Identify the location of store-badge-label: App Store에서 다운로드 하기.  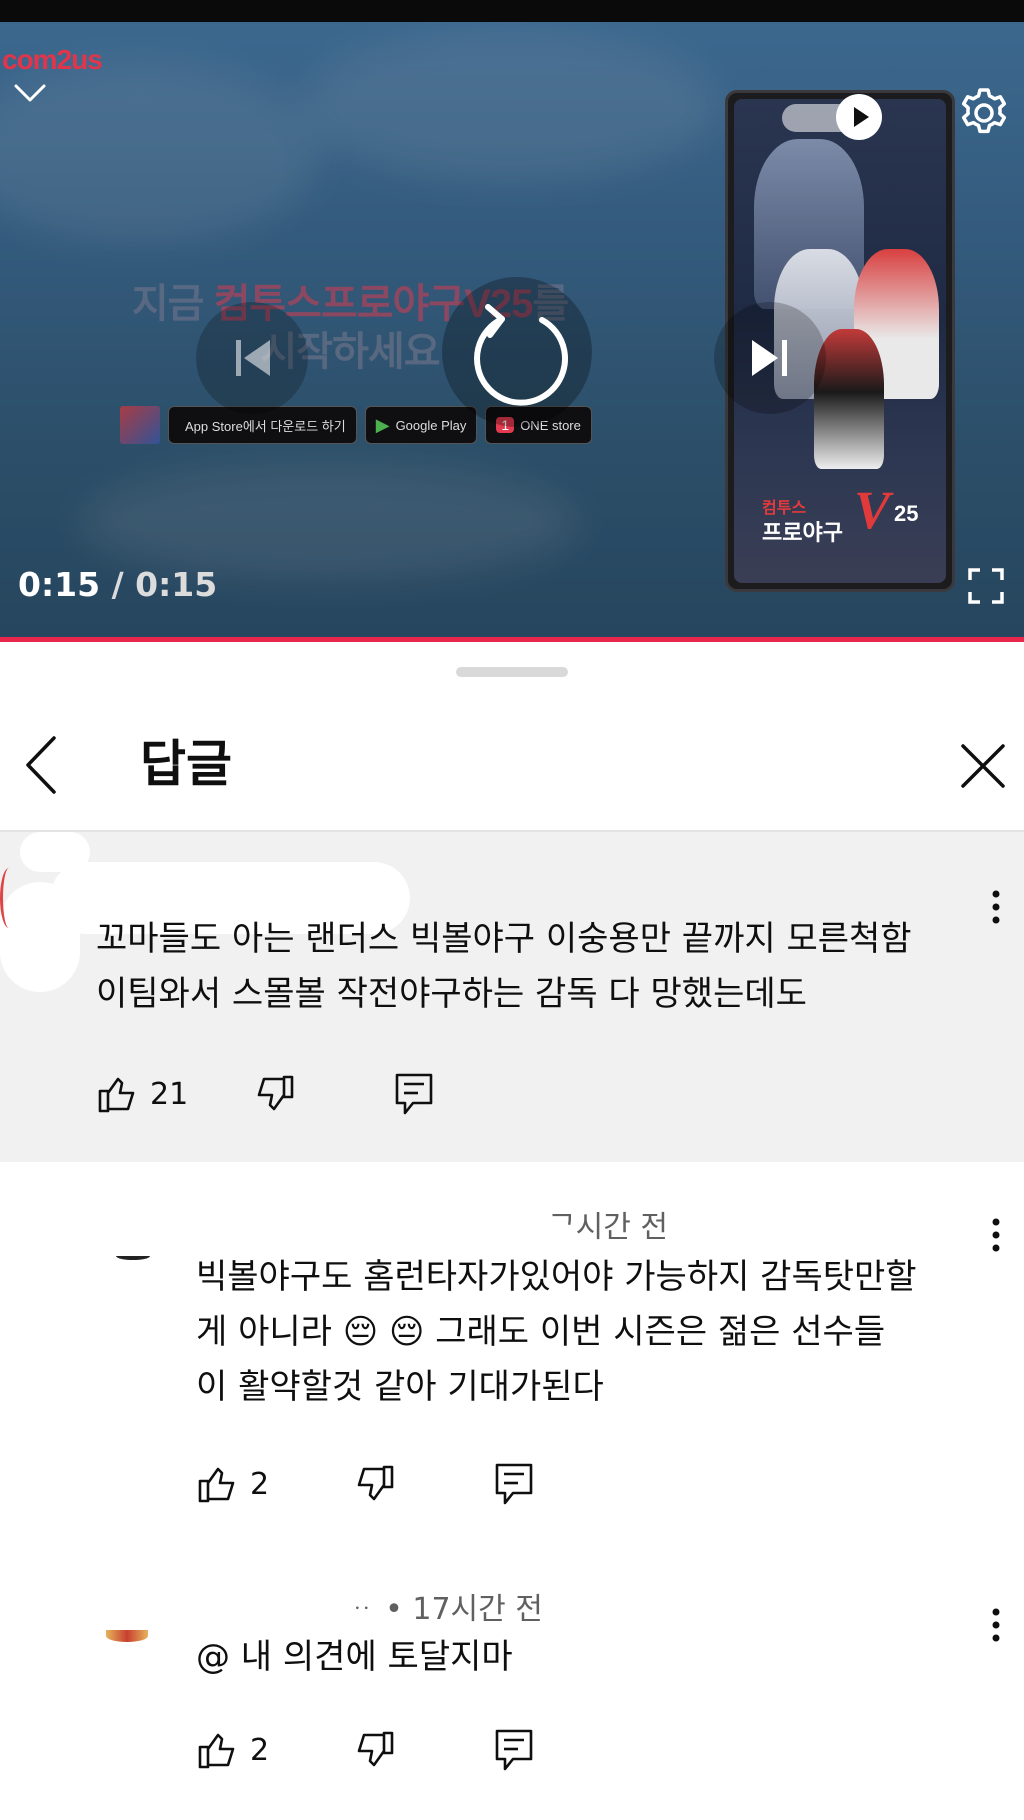
(265, 426).